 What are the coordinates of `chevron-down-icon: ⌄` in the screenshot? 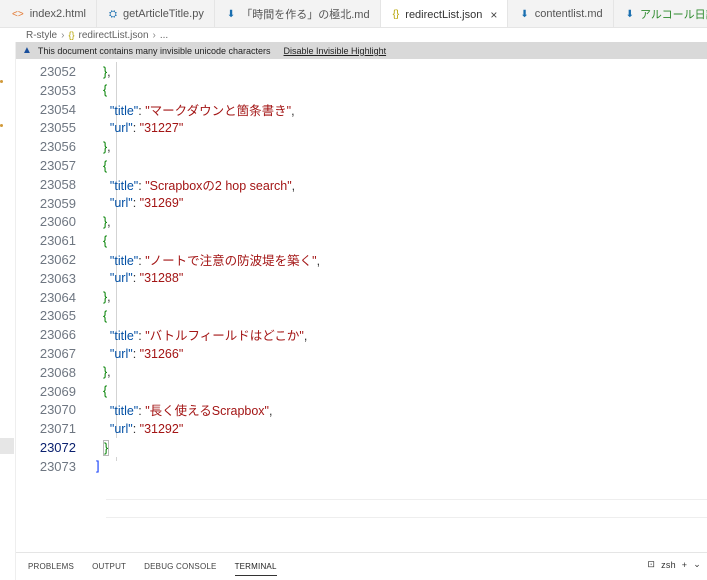 It's located at (697, 564).